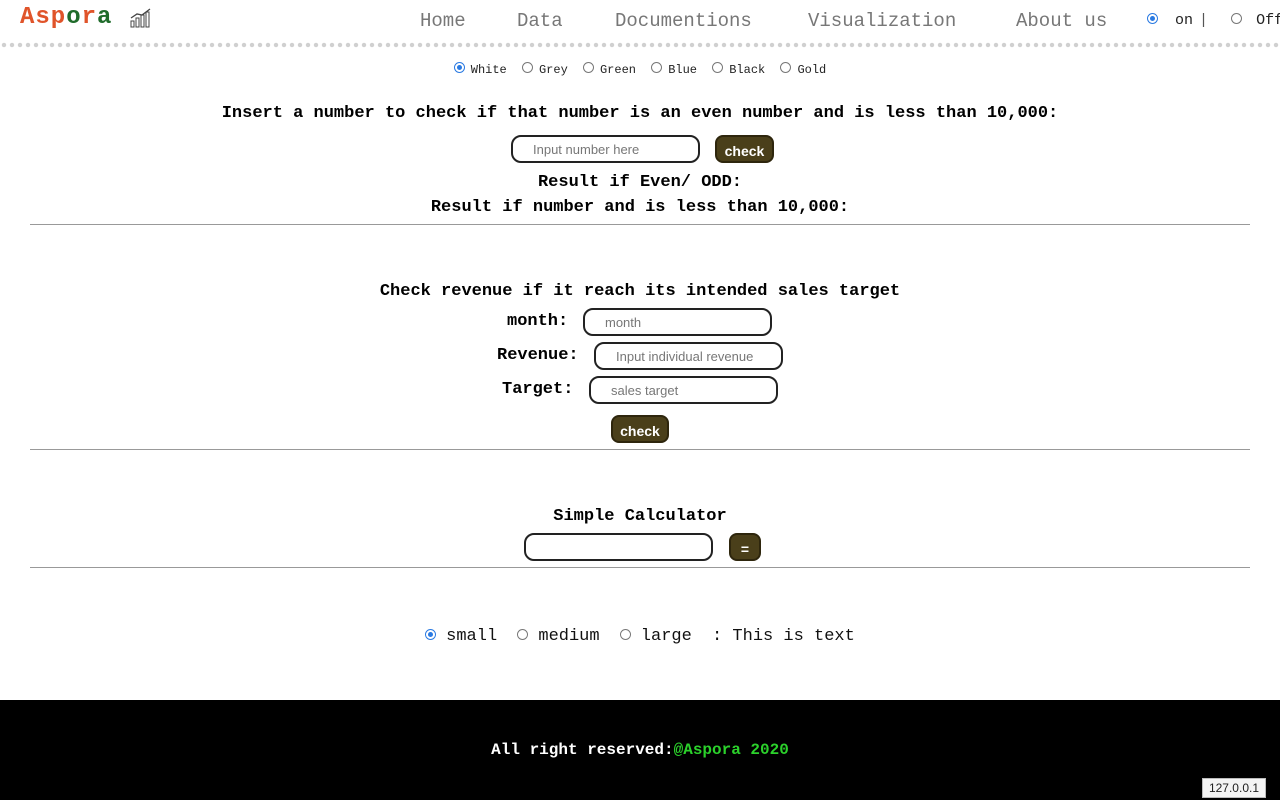  Describe the element at coordinates (472, 636) in the screenshot. I see `size-small-label: small` at that location.